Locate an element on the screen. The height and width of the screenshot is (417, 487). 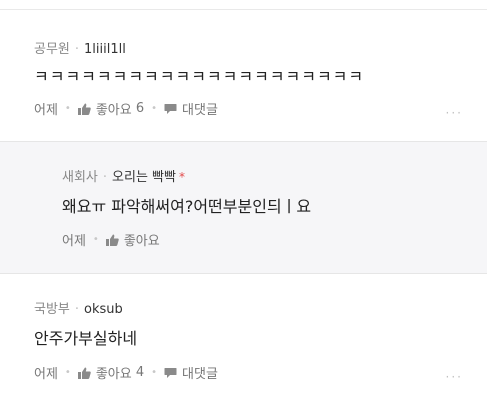
like-button: 좋아요 is located at coordinates (132, 239).